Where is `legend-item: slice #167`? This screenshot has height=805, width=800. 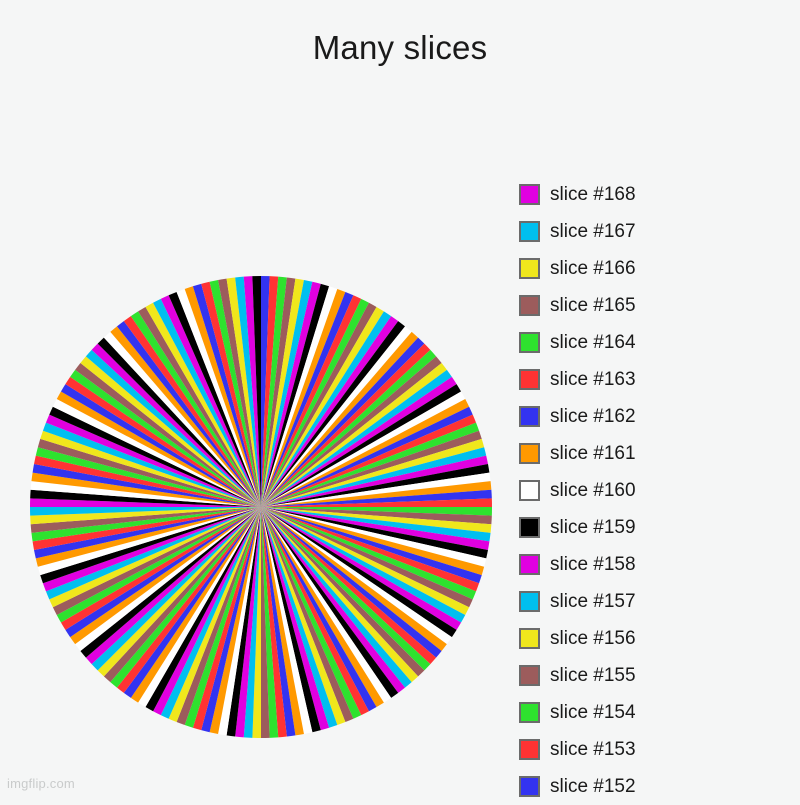
legend-item: slice #167 is located at coordinates (654, 231).